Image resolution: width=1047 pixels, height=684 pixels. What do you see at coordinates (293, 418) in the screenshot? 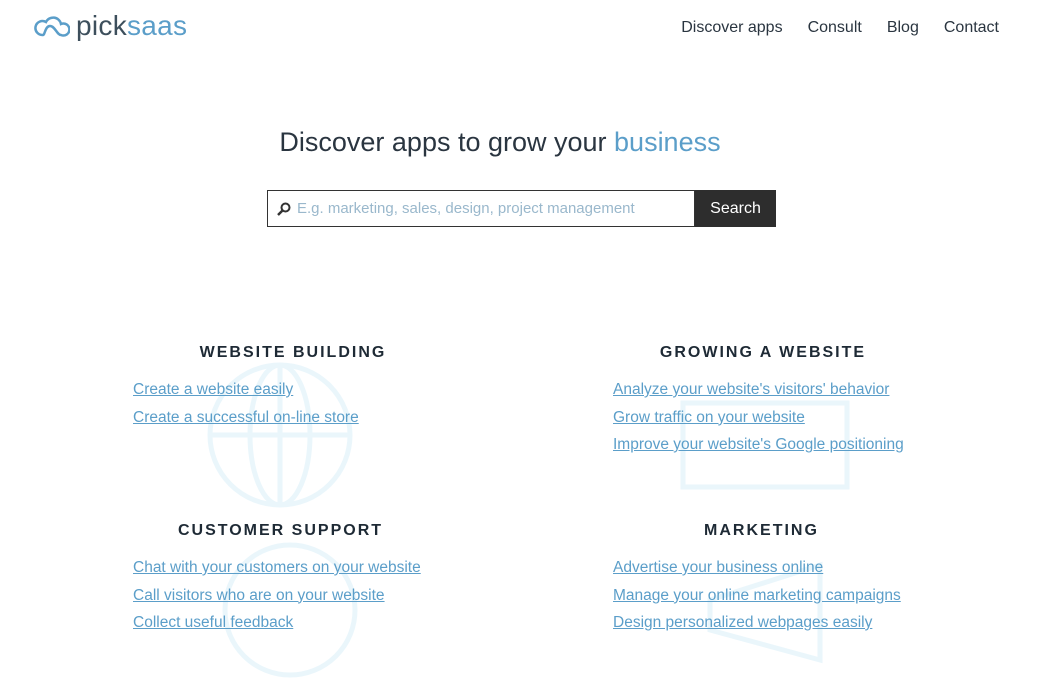
I see `link-create-store: Create a successful on-line store` at bounding box center [293, 418].